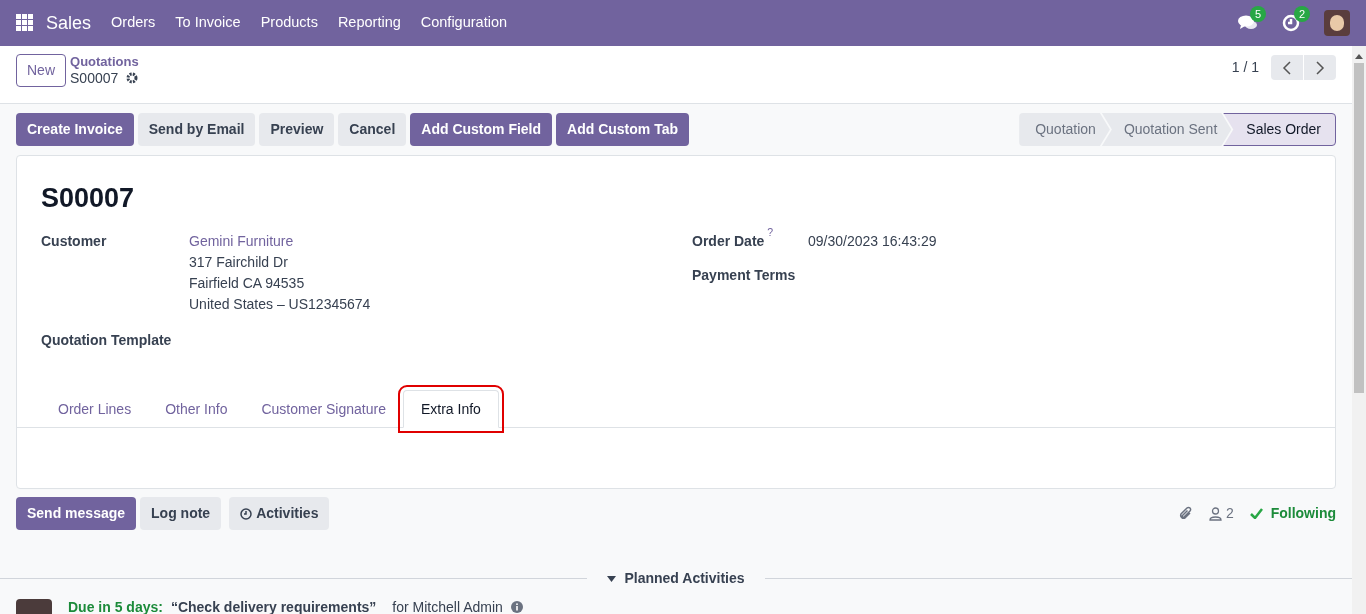 This screenshot has height=614, width=1366. Describe the element at coordinates (247, 283) in the screenshot. I see `address-line: Fairfield CA 94535` at that location.